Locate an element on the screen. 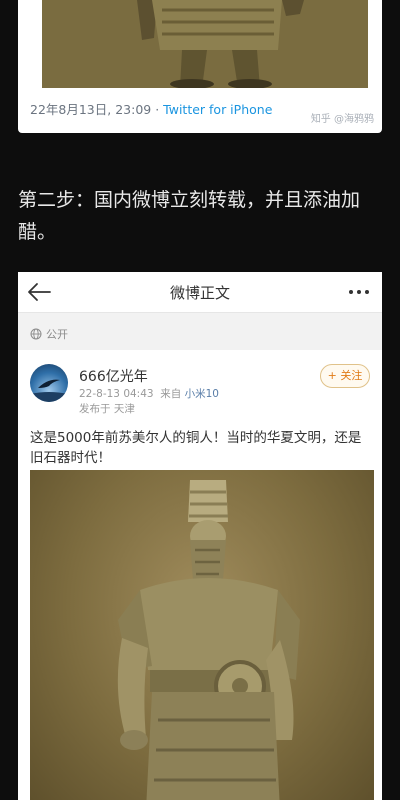  post-meta: 22-8-13 04:43 来自 小米10 发布于 天津 is located at coordinates (149, 402).